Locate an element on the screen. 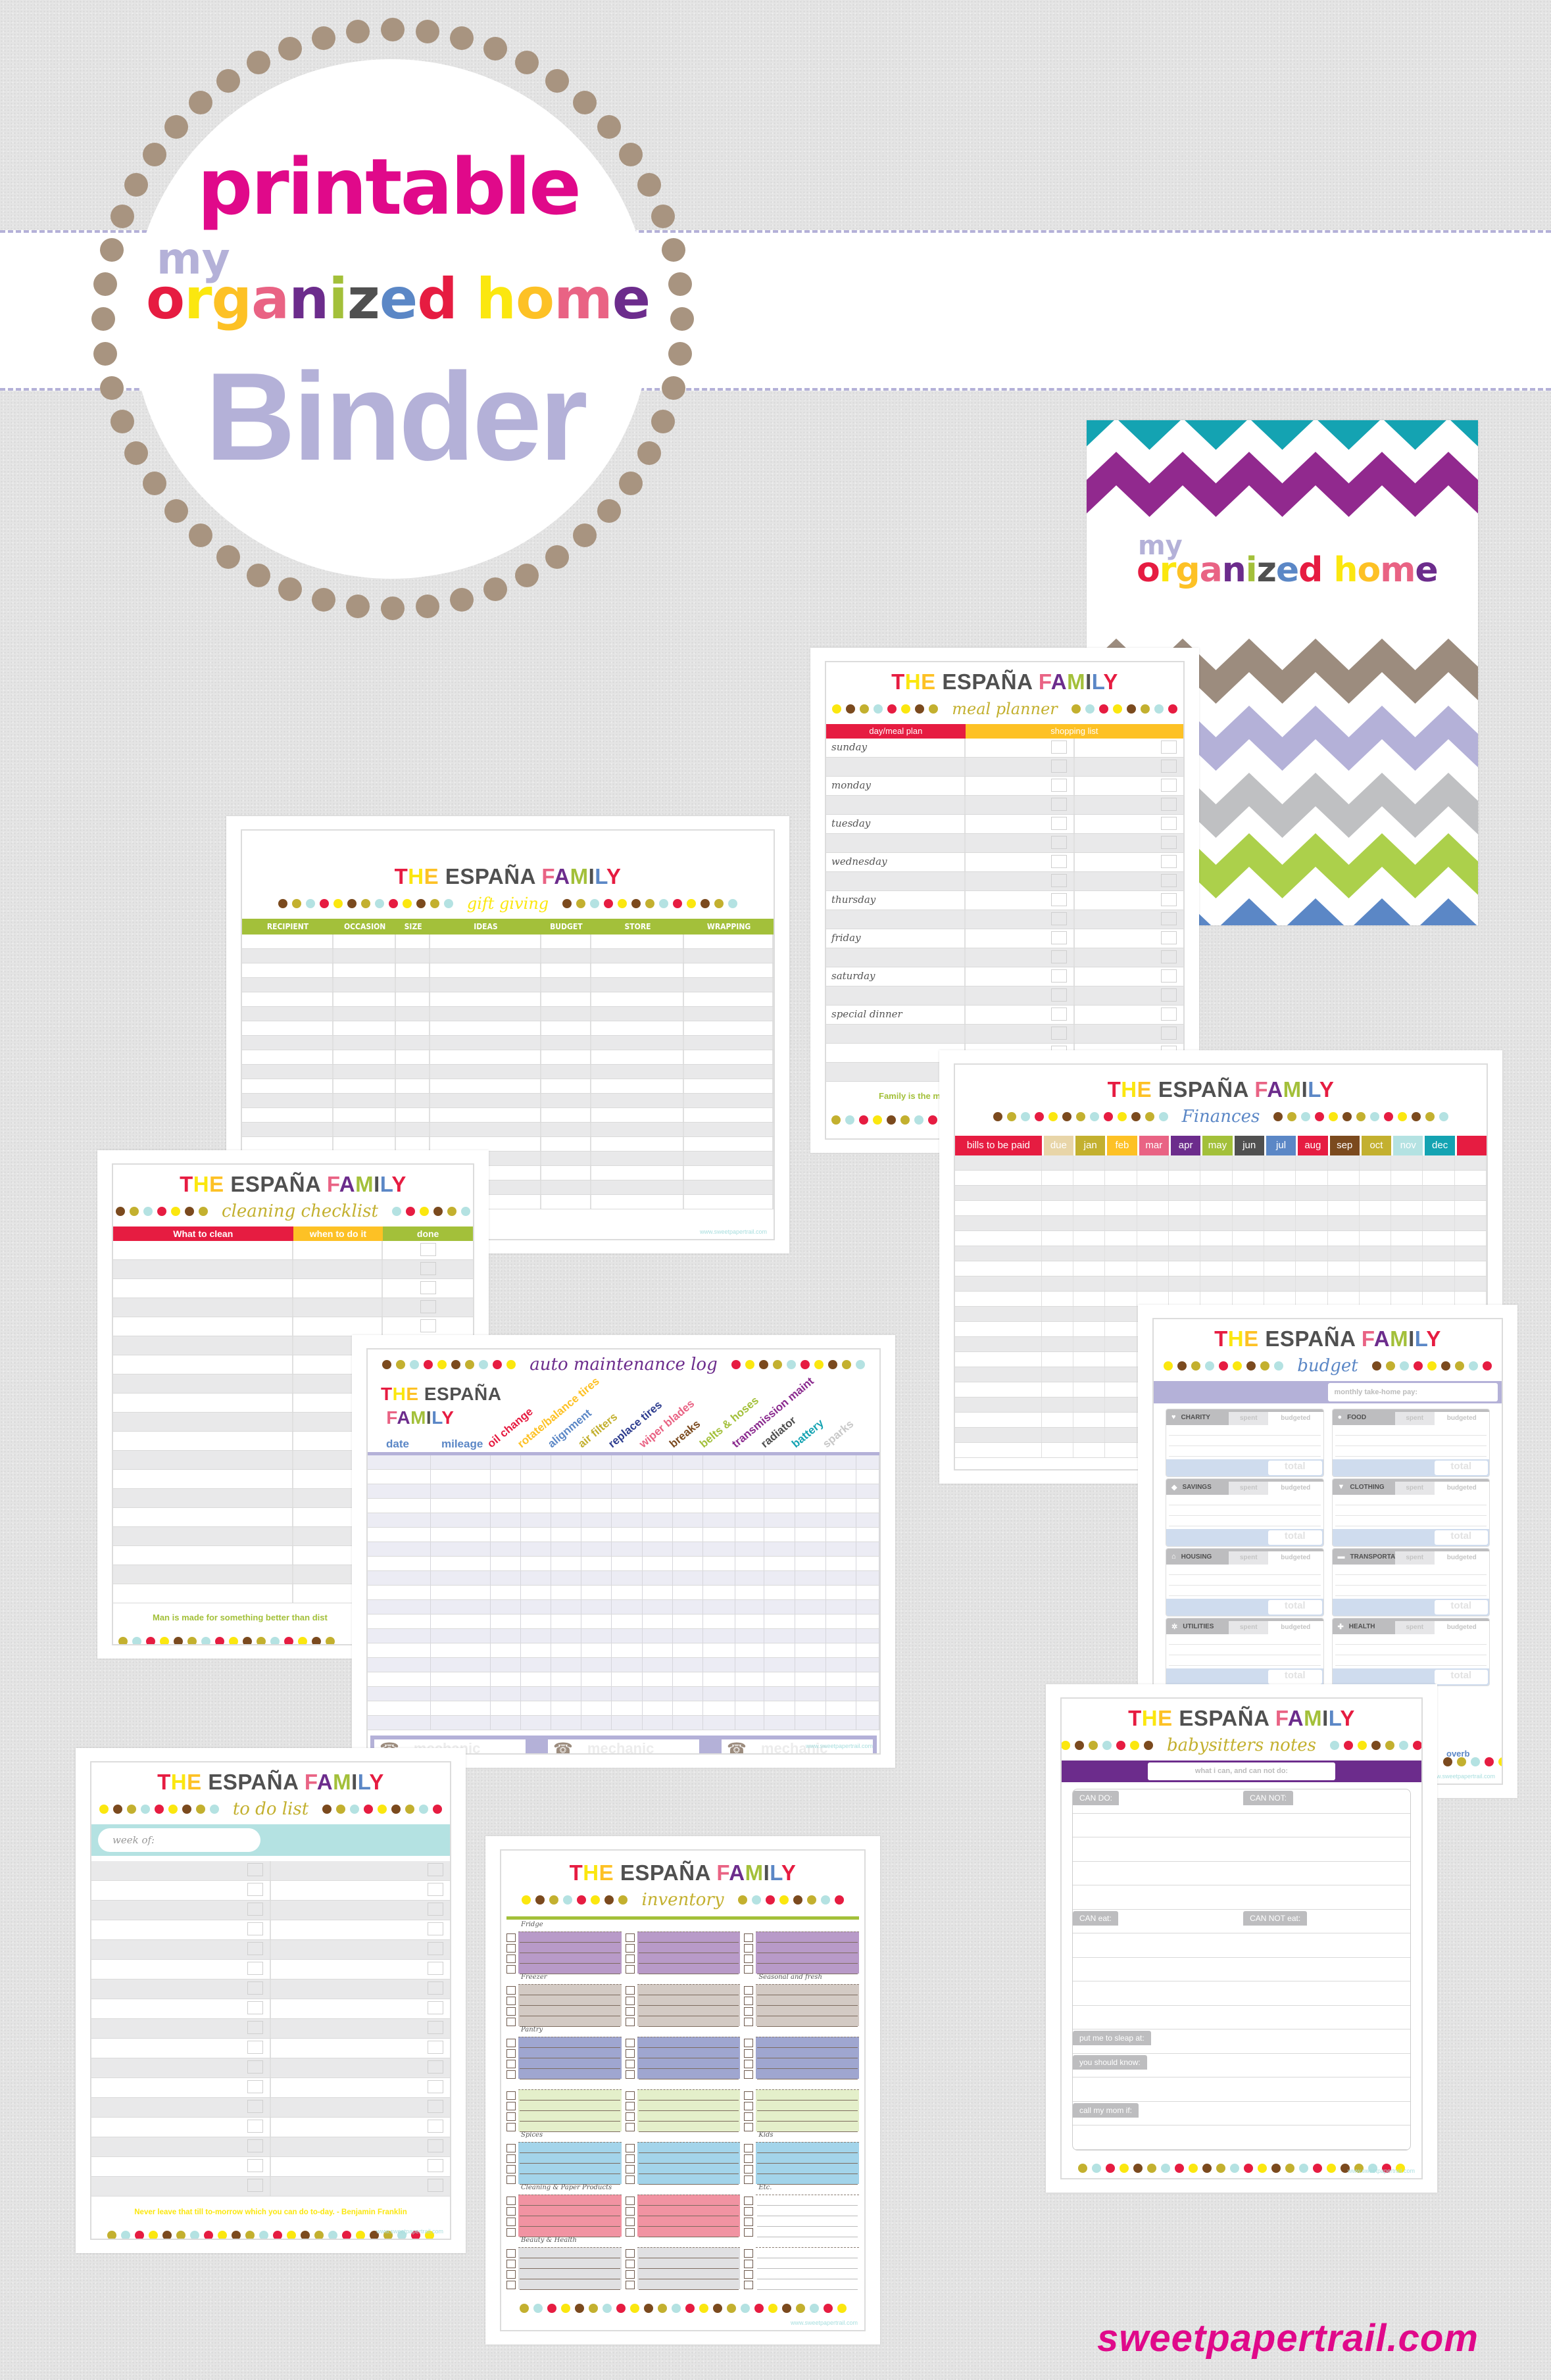 This screenshot has height=2380, width=1551. notes-line: call my mom if: is located at coordinates (1241, 2114).